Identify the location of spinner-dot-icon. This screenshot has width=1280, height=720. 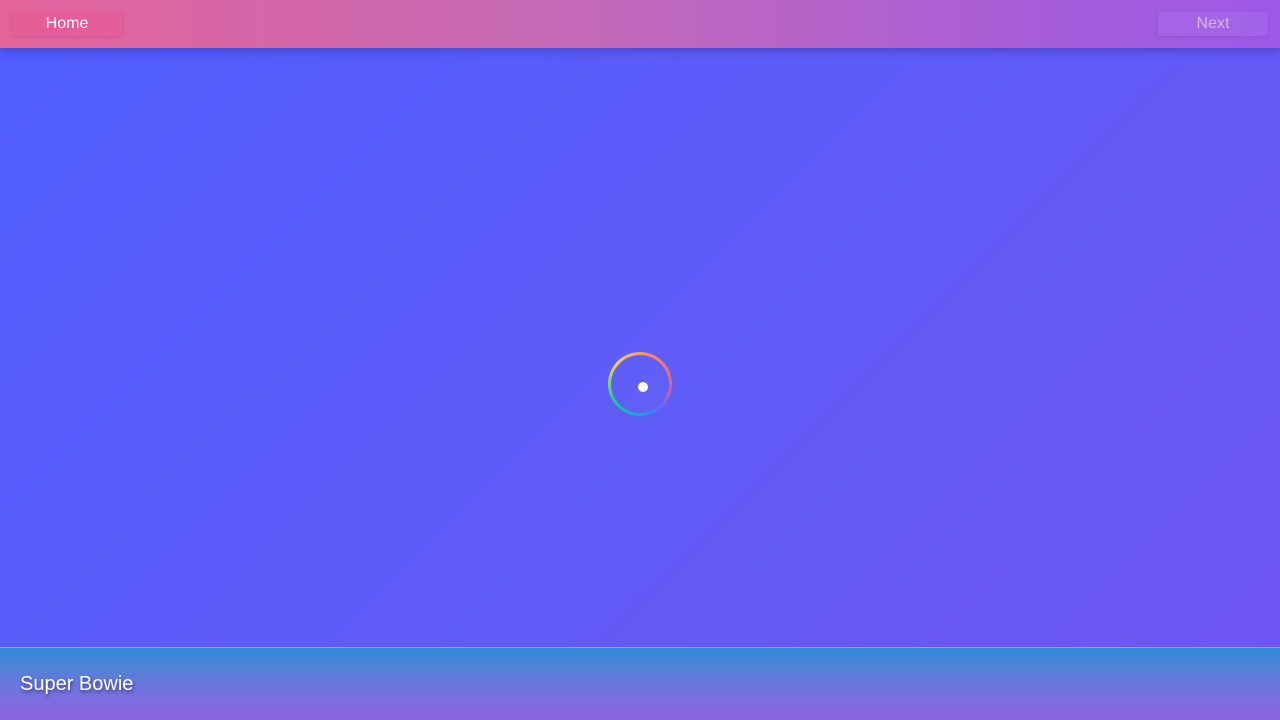
(643, 387).